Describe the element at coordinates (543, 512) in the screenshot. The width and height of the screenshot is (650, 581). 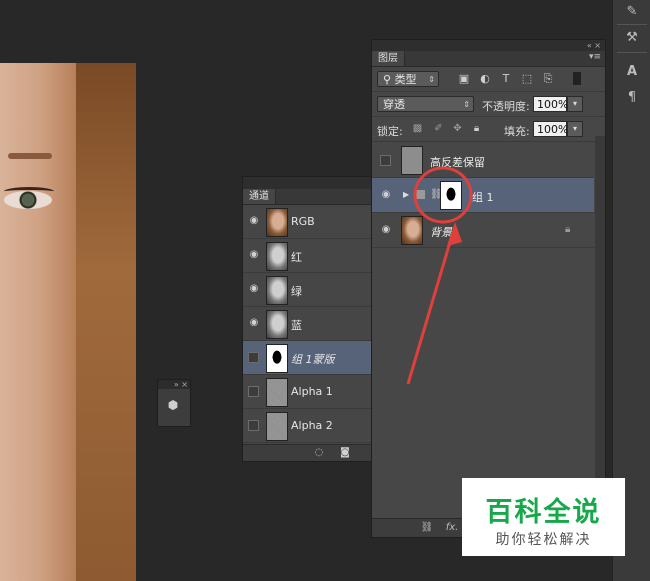
I see `watermark-title: 百科全说` at that location.